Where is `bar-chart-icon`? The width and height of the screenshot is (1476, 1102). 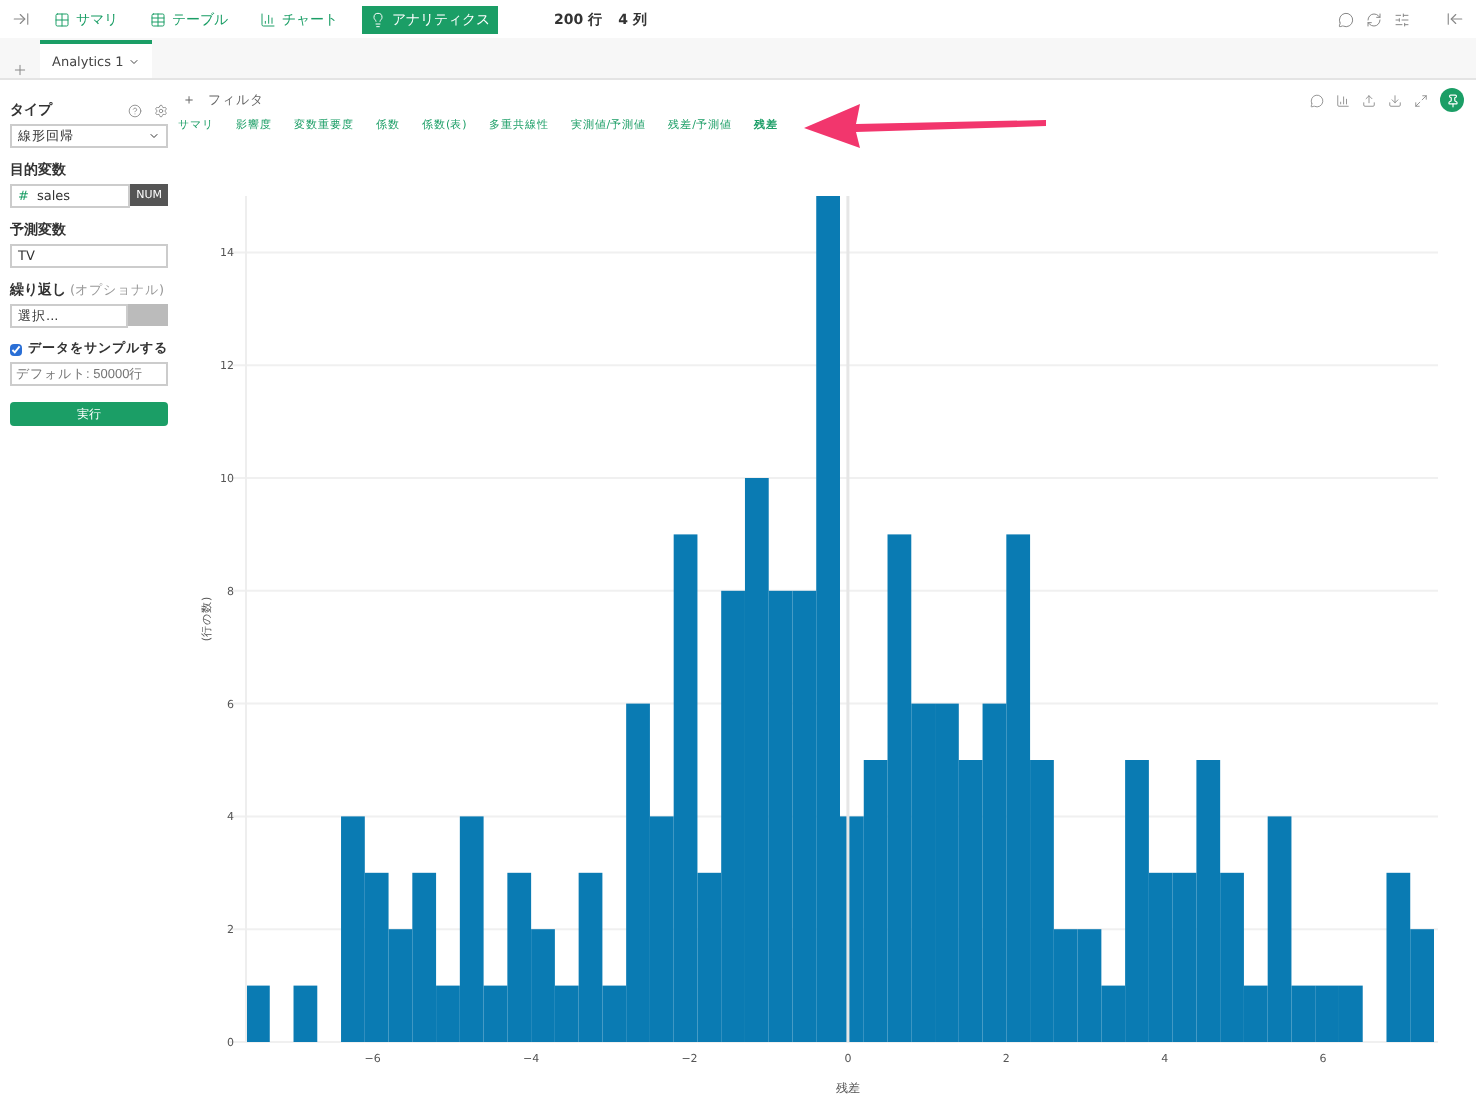 bar-chart-icon is located at coordinates (268, 19).